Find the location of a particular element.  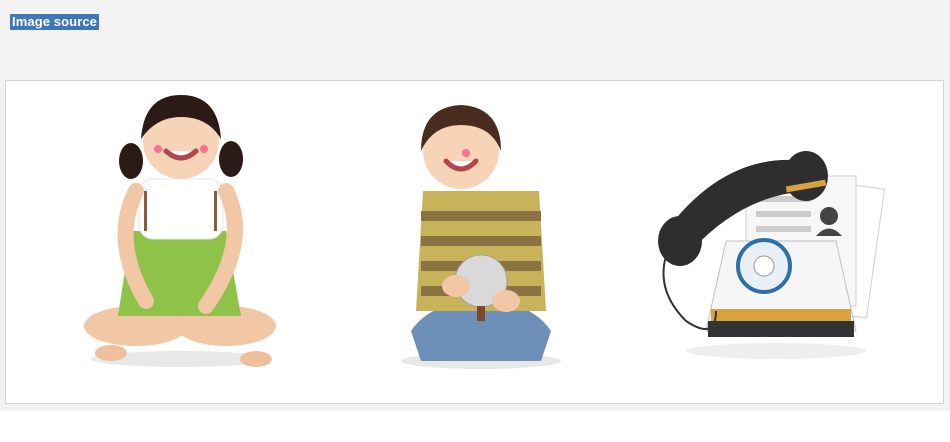

boy-with-globe-image is located at coordinates (481, 231).